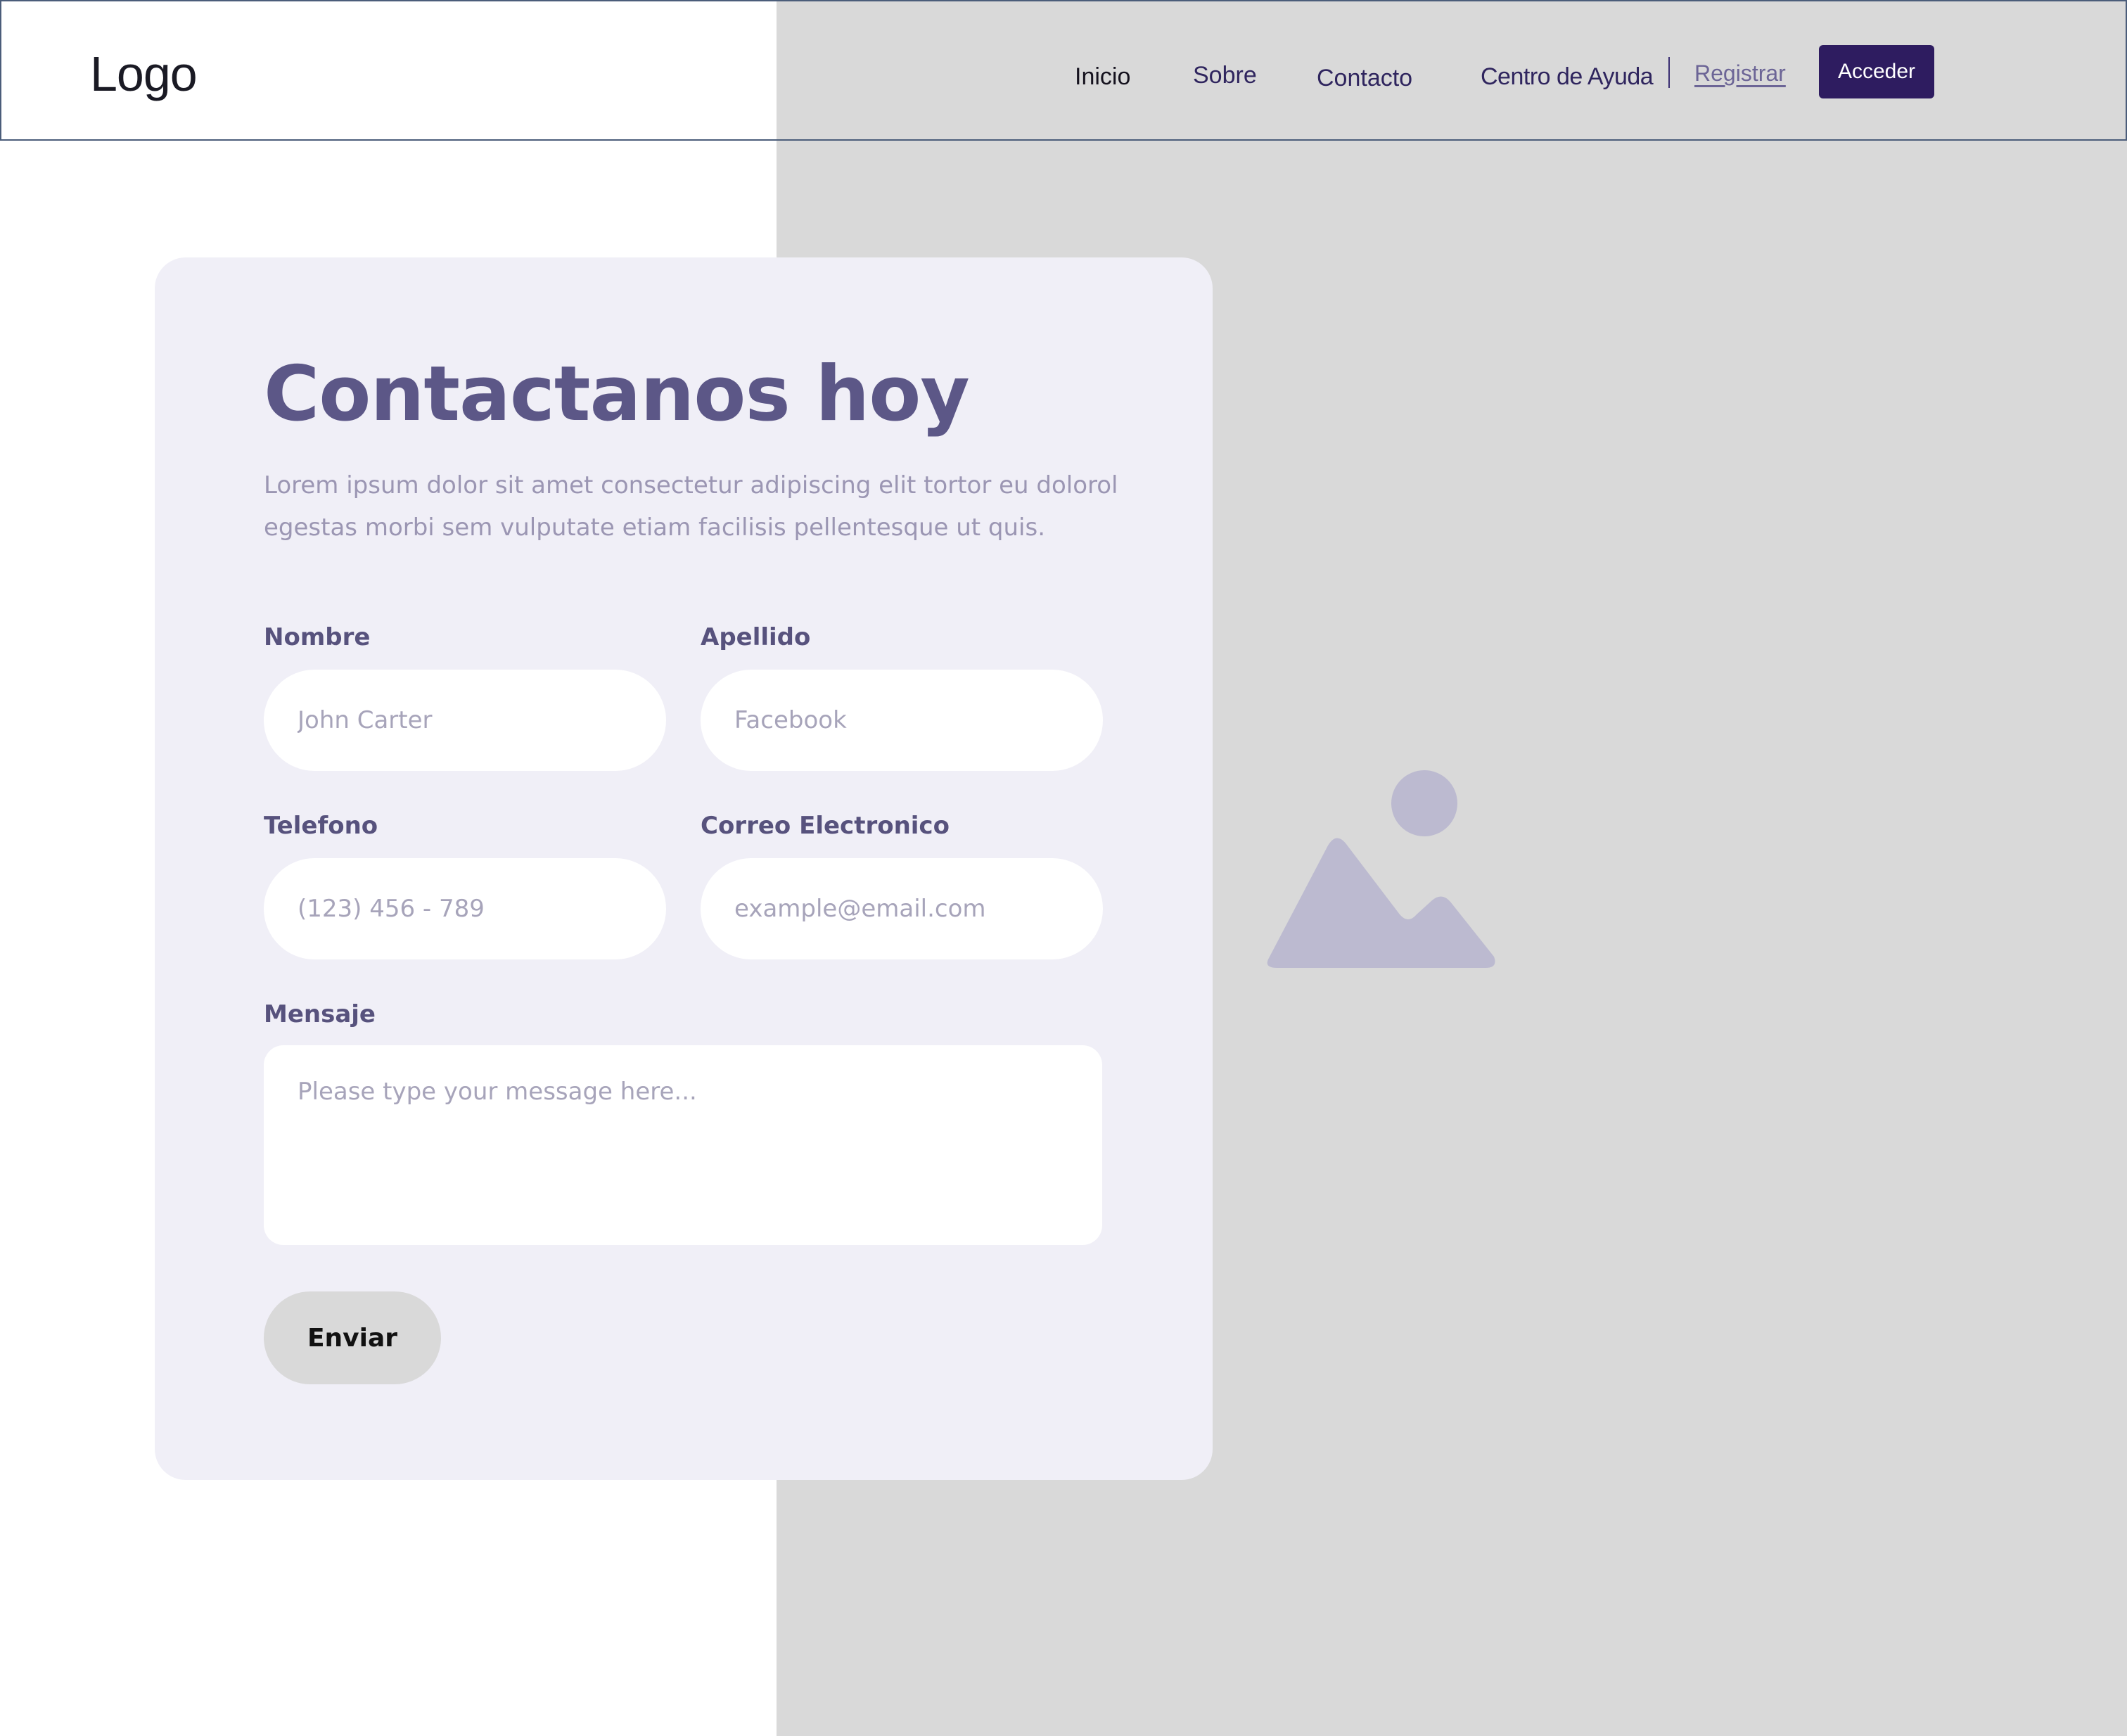 The image size is (2127, 1736). Describe the element at coordinates (317, 637) in the screenshot. I see `first-name-label: Nombre` at that location.